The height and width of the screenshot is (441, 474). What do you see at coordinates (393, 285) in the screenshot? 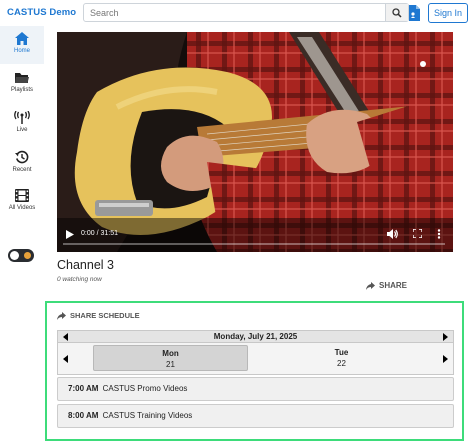
I see `share-label: SHARE` at bounding box center [393, 285].